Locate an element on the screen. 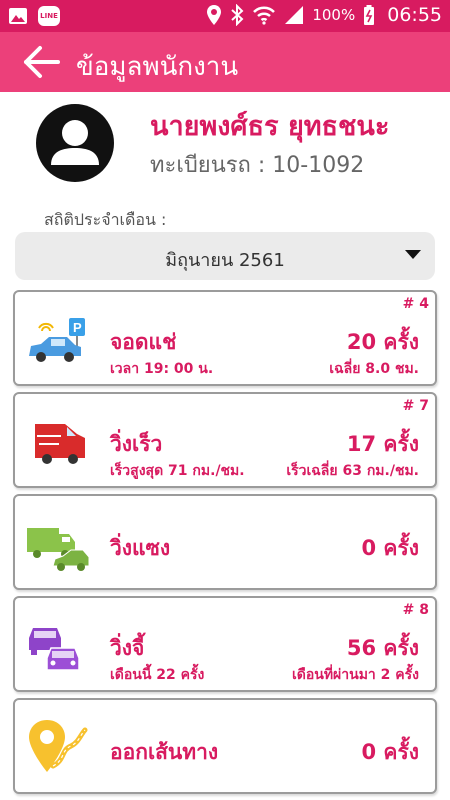 This screenshot has width=450, height=800. rank-badge: # 4 is located at coordinates (415, 304).